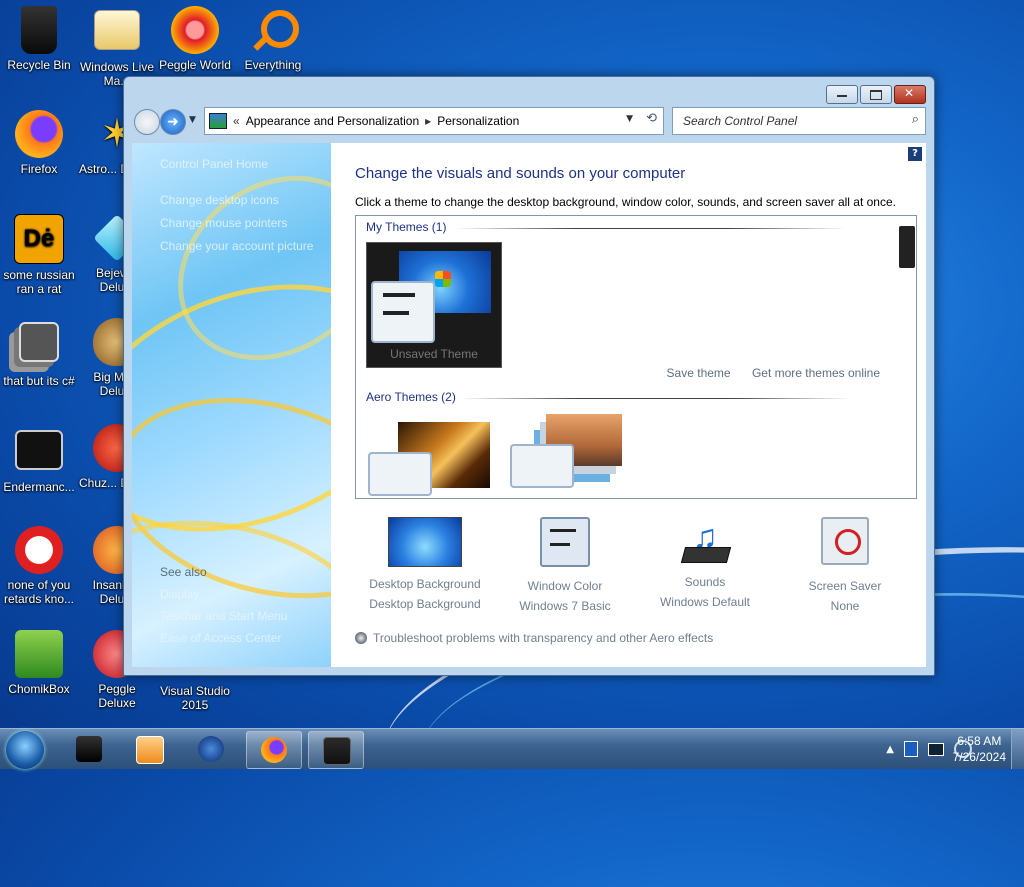  I want to click on clock: 6:58 AM 7/26/2024, so click(979, 749).